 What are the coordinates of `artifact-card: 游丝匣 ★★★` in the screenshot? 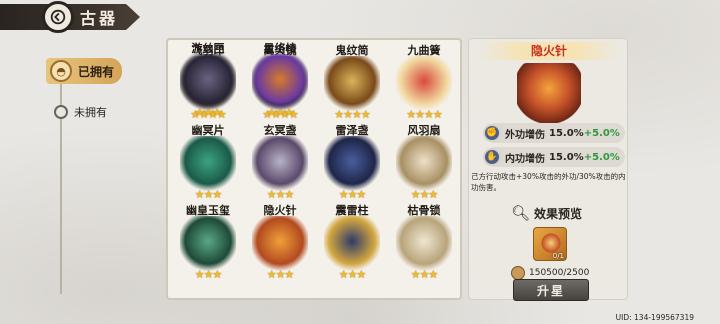 It's located at (208, 83).